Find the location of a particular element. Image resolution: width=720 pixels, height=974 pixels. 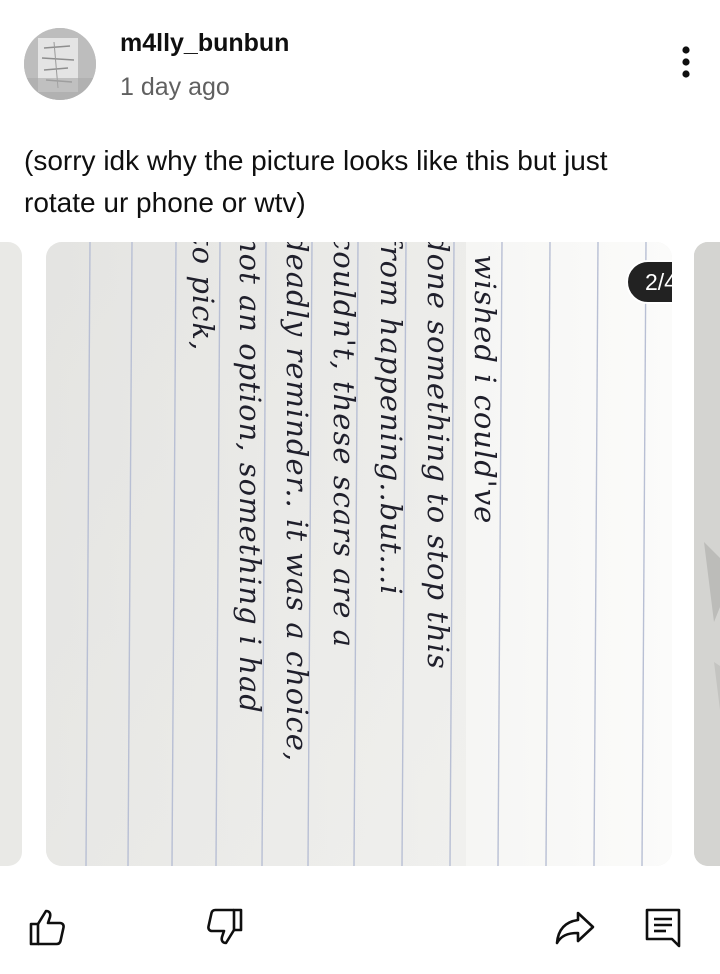

post-actions is located at coordinates (360, 926).